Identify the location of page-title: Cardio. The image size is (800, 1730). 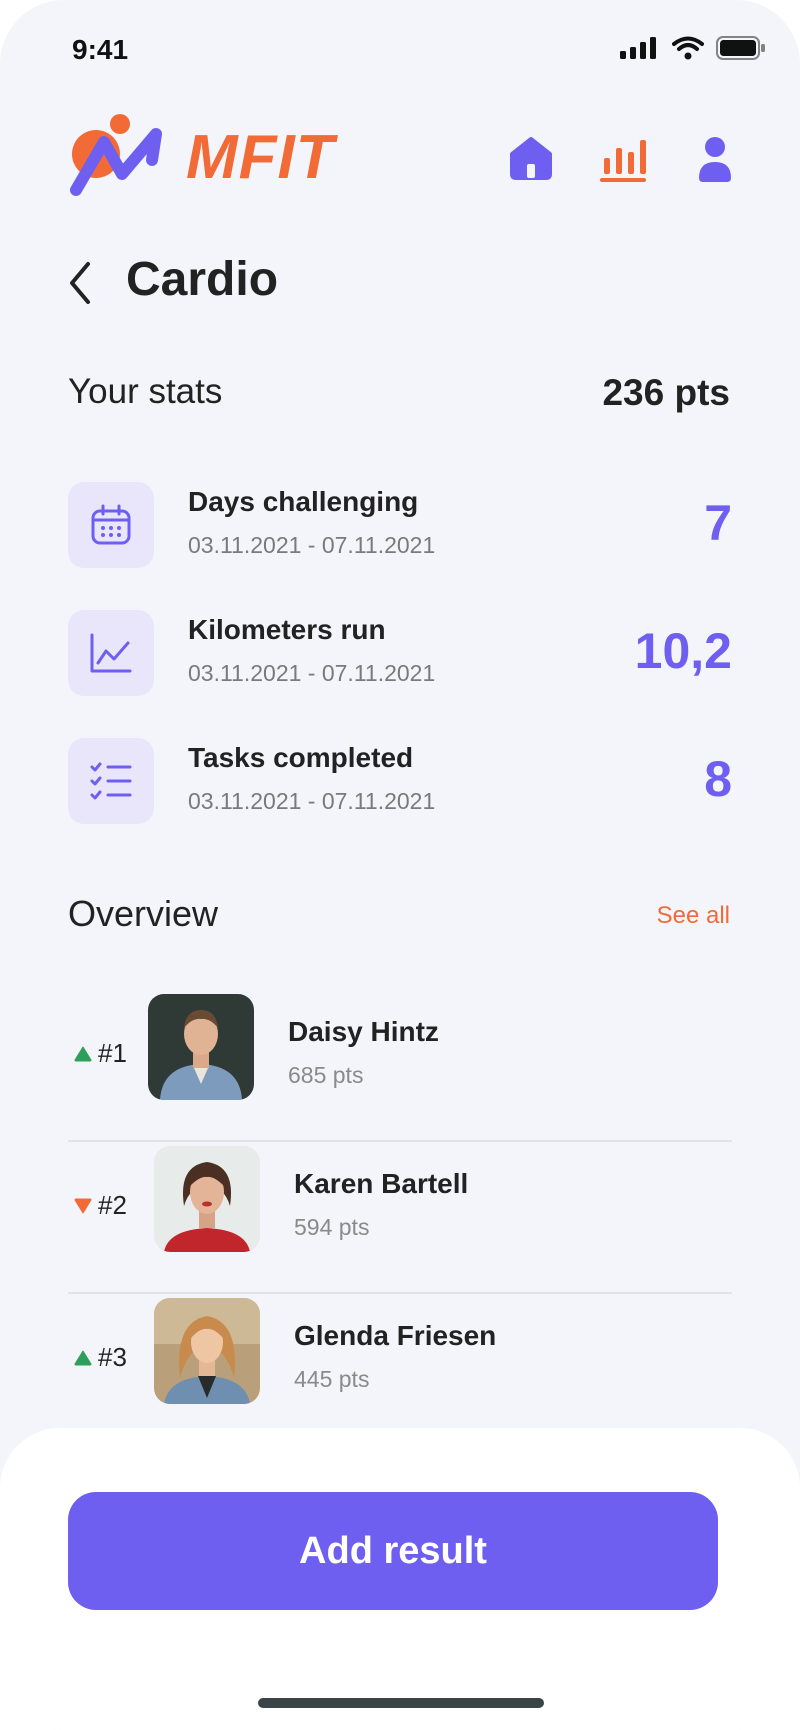
(202, 279).